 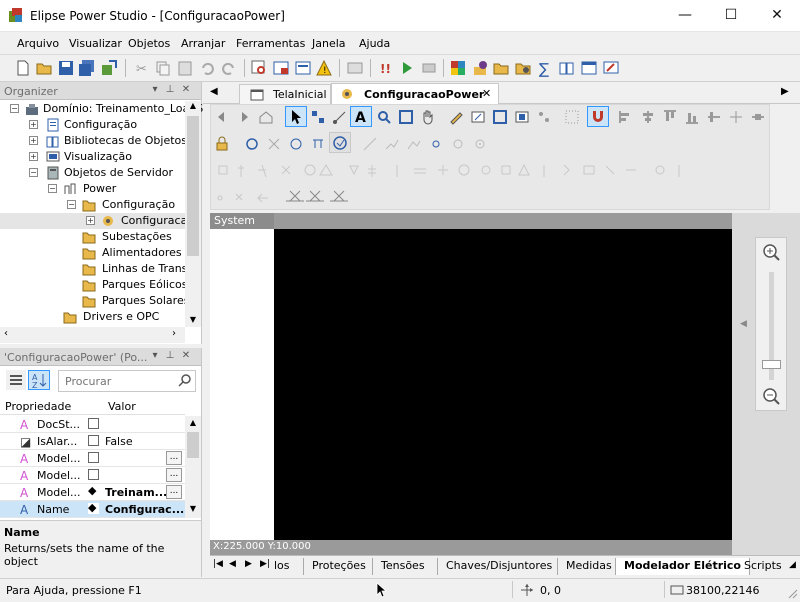 I want to click on back-icon, so click(x=222, y=117).